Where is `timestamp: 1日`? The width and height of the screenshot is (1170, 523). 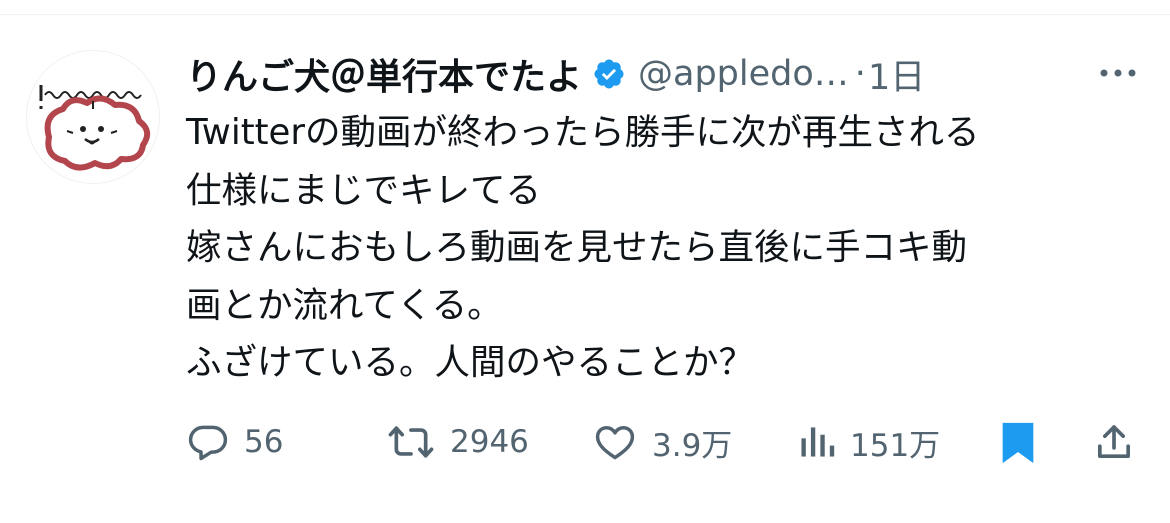 timestamp: 1日 is located at coordinates (896, 74).